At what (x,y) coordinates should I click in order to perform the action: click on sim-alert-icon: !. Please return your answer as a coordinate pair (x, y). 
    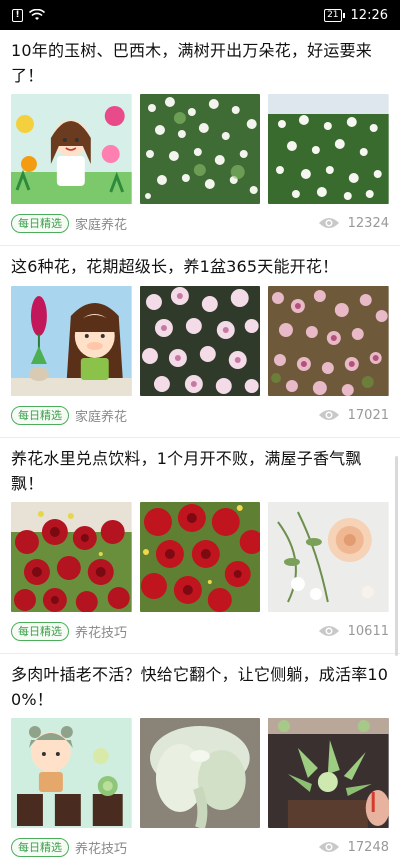
    Looking at the image, I should click on (17, 15).